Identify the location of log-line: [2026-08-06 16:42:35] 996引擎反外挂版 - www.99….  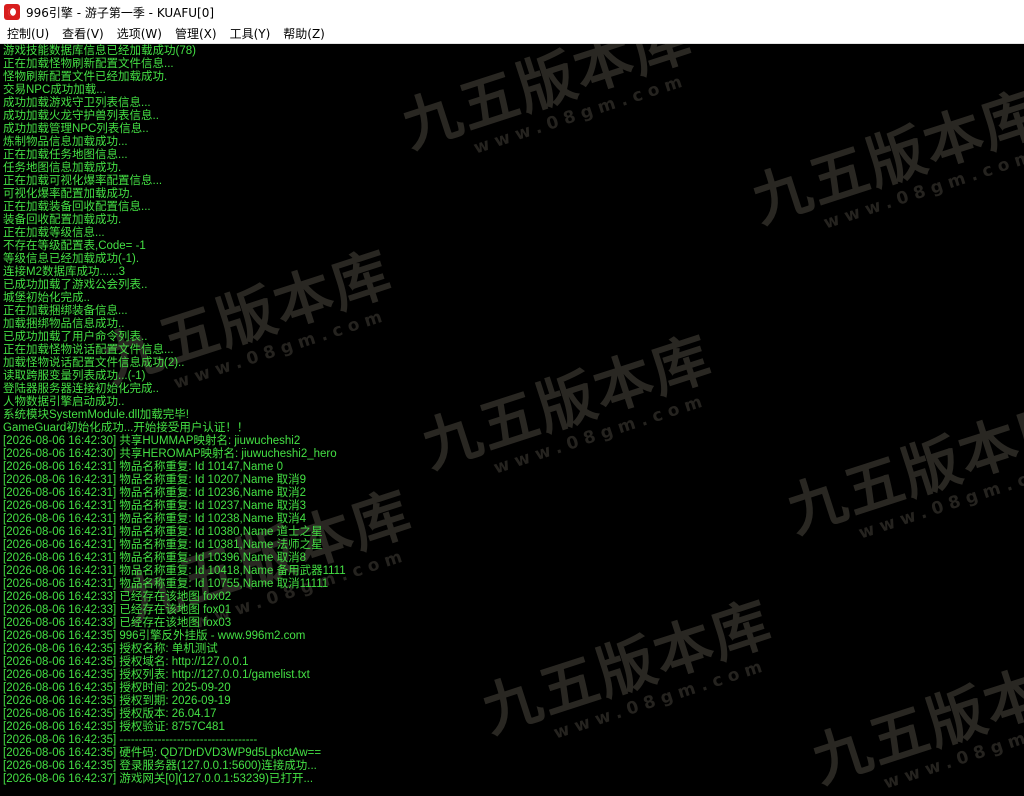
(154, 636).